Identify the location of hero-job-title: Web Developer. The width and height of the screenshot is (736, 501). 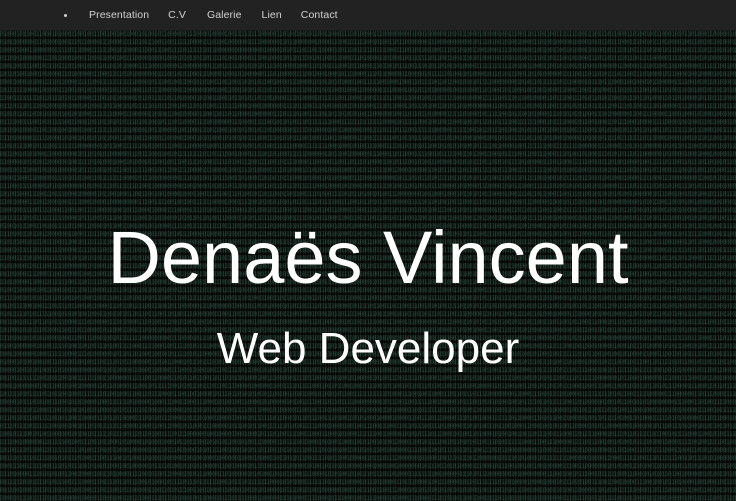
(368, 348).